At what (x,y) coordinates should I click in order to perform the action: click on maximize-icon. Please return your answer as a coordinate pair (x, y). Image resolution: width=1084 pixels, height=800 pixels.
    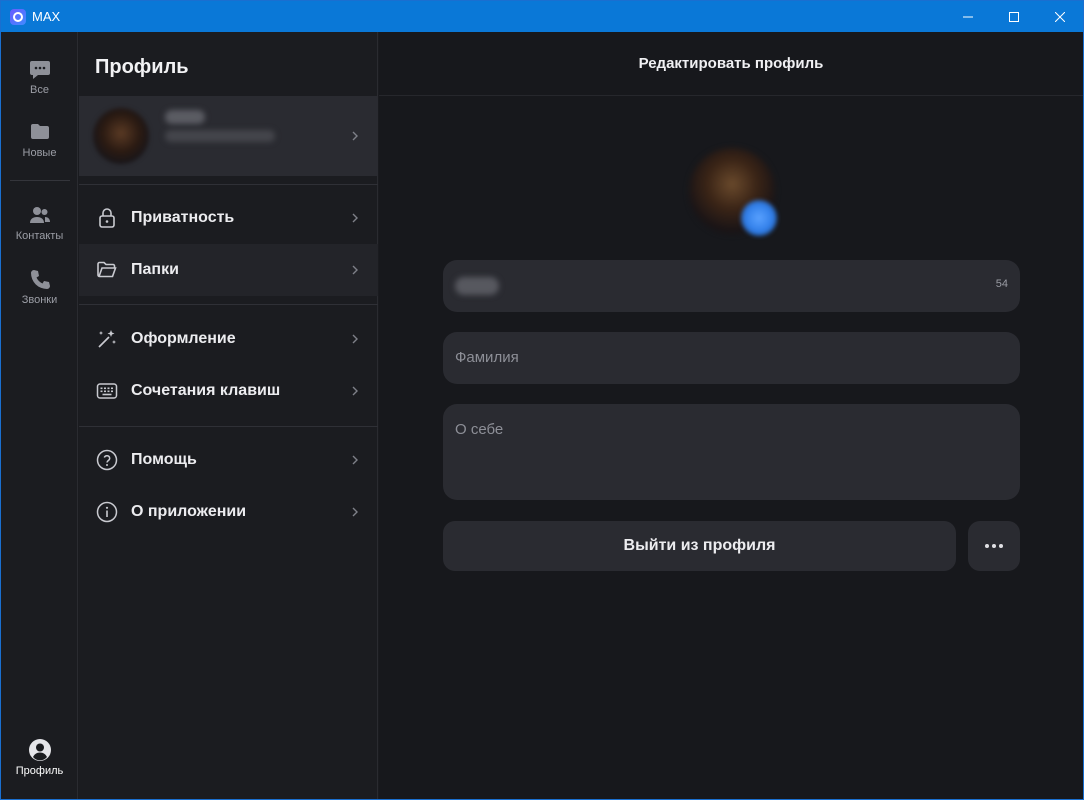
    Looking at the image, I should click on (1014, 16).